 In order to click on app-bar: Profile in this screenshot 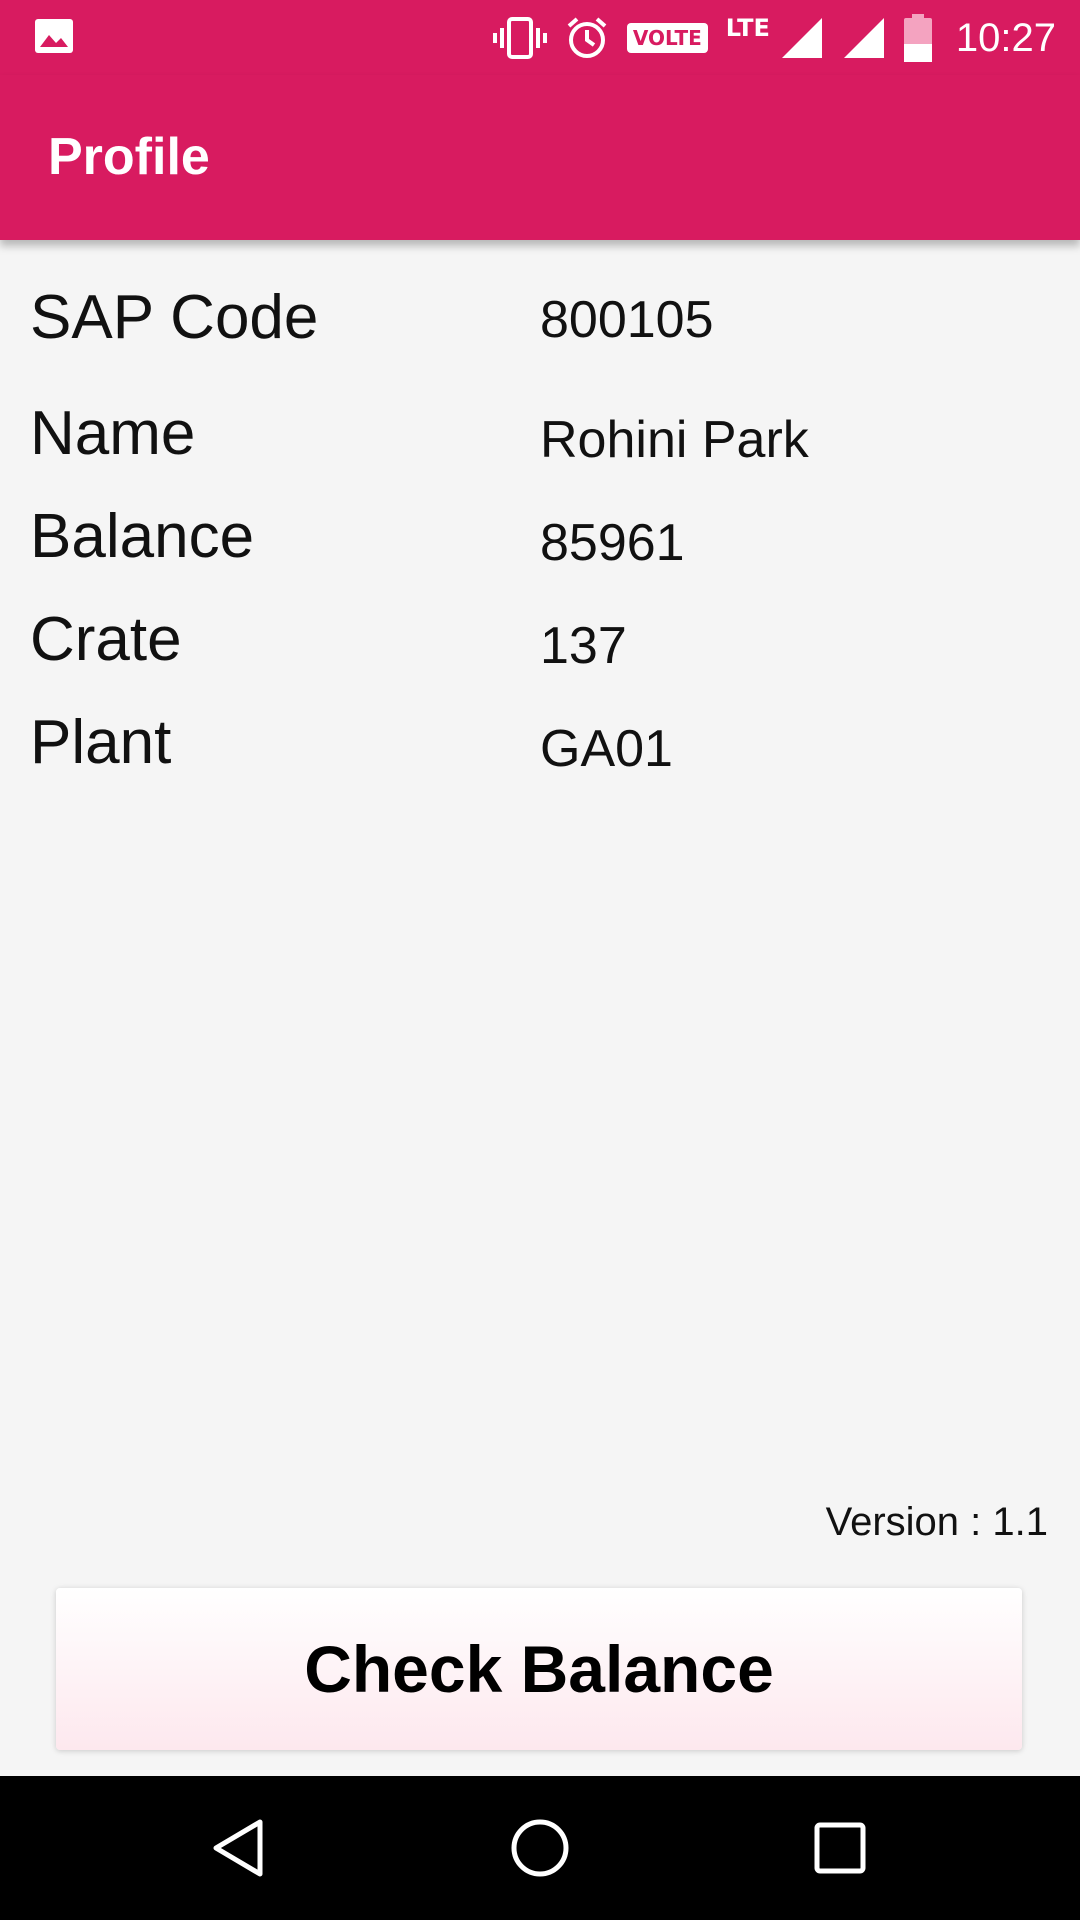, I will do `click(540, 157)`.